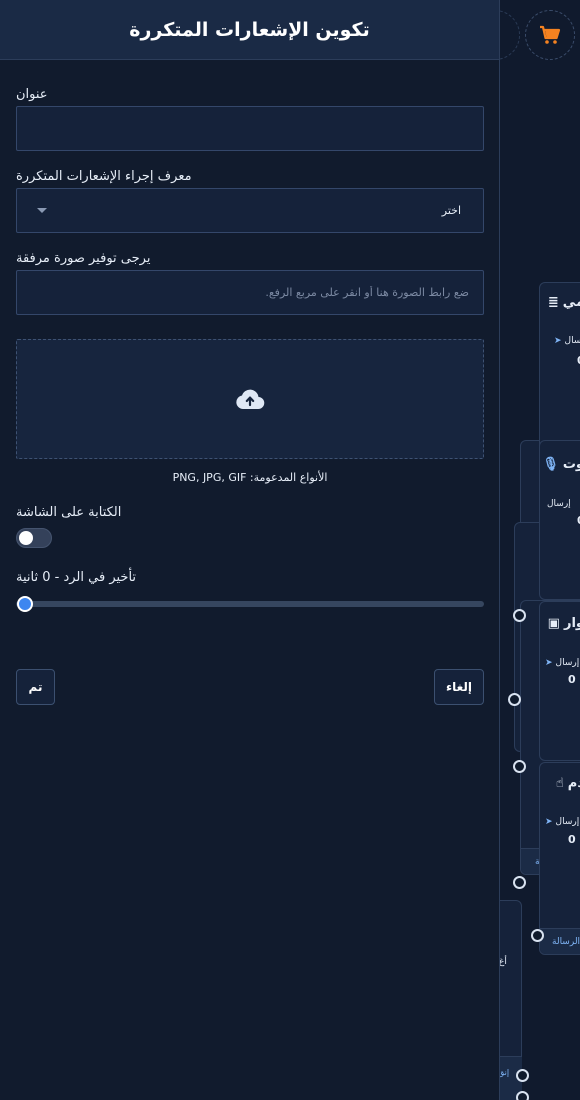 The width and height of the screenshot is (580, 1100). What do you see at coordinates (34, 538) in the screenshot?
I see `typing-toggle` at bounding box center [34, 538].